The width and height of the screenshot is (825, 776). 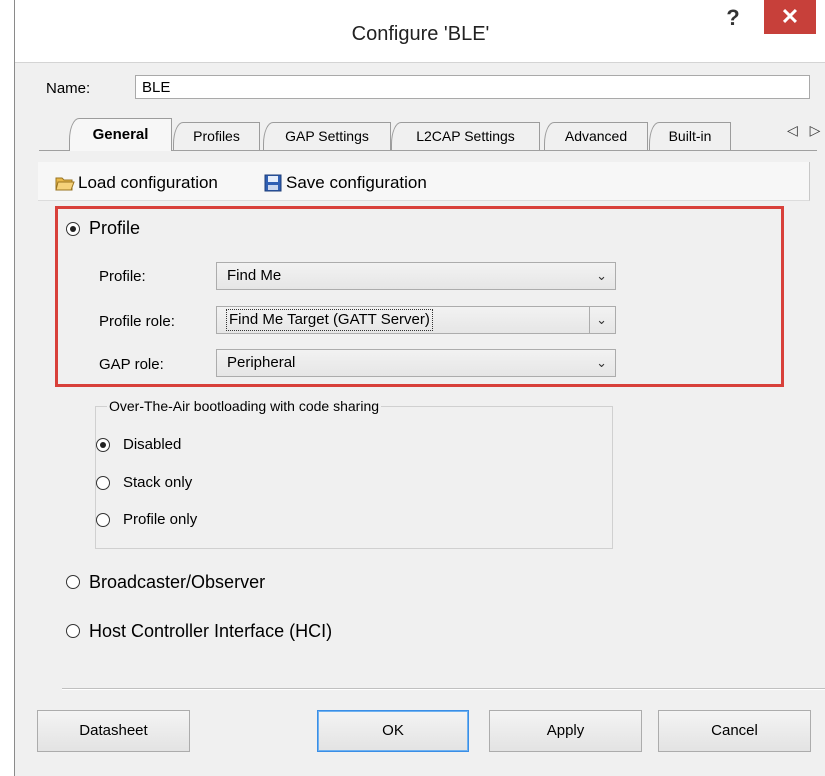 I want to click on load-configuration-label: Load configuration, so click(x=148, y=182).